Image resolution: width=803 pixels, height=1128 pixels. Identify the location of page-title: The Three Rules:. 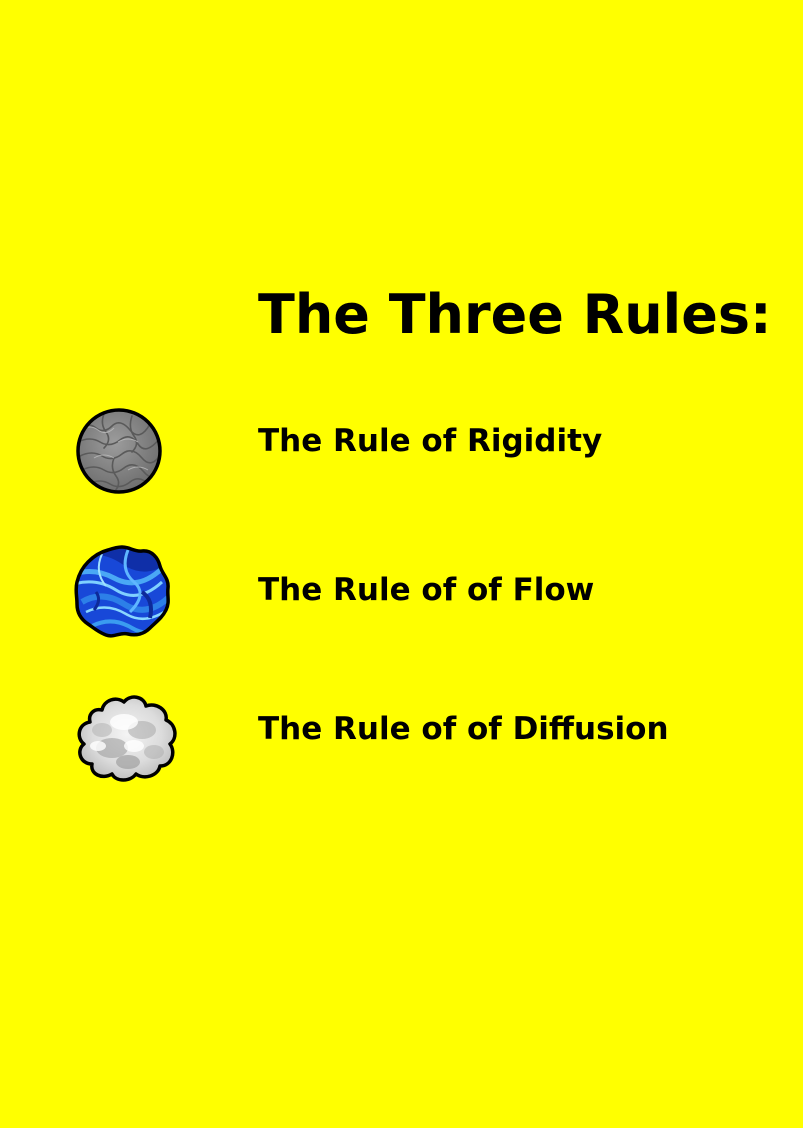
(515, 314).